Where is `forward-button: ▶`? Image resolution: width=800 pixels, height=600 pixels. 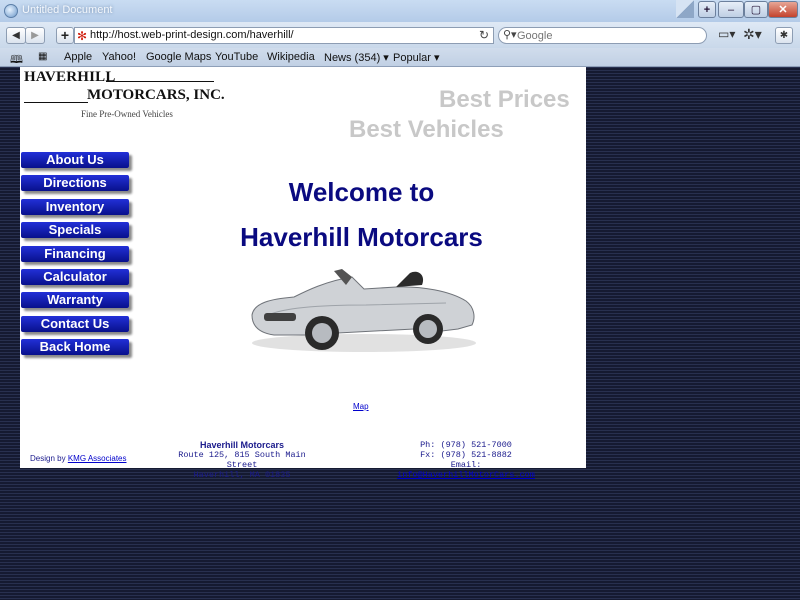
forward-button: ▶ is located at coordinates (35, 35).